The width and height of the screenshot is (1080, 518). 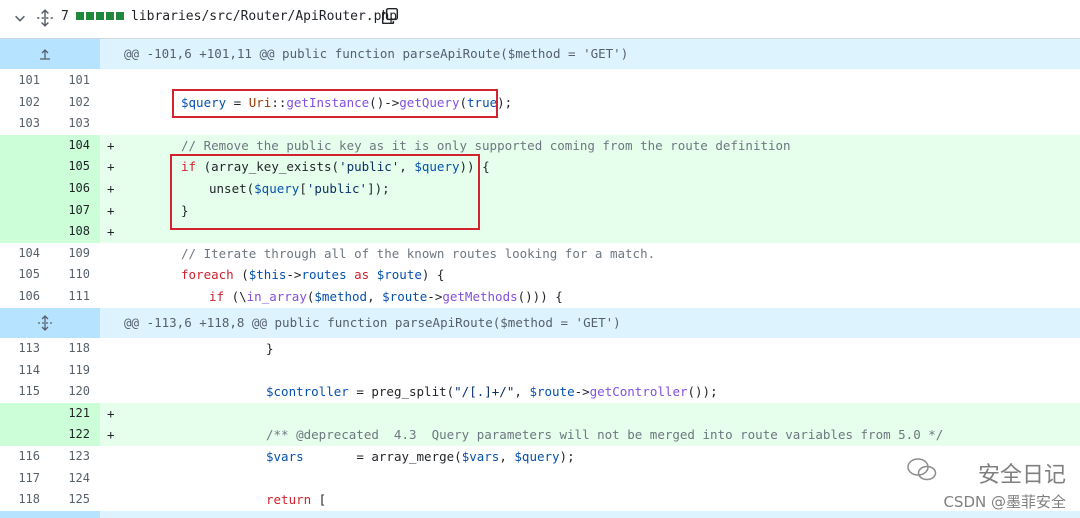 I want to click on diff-line-added: 107 + }, so click(x=540, y=210).